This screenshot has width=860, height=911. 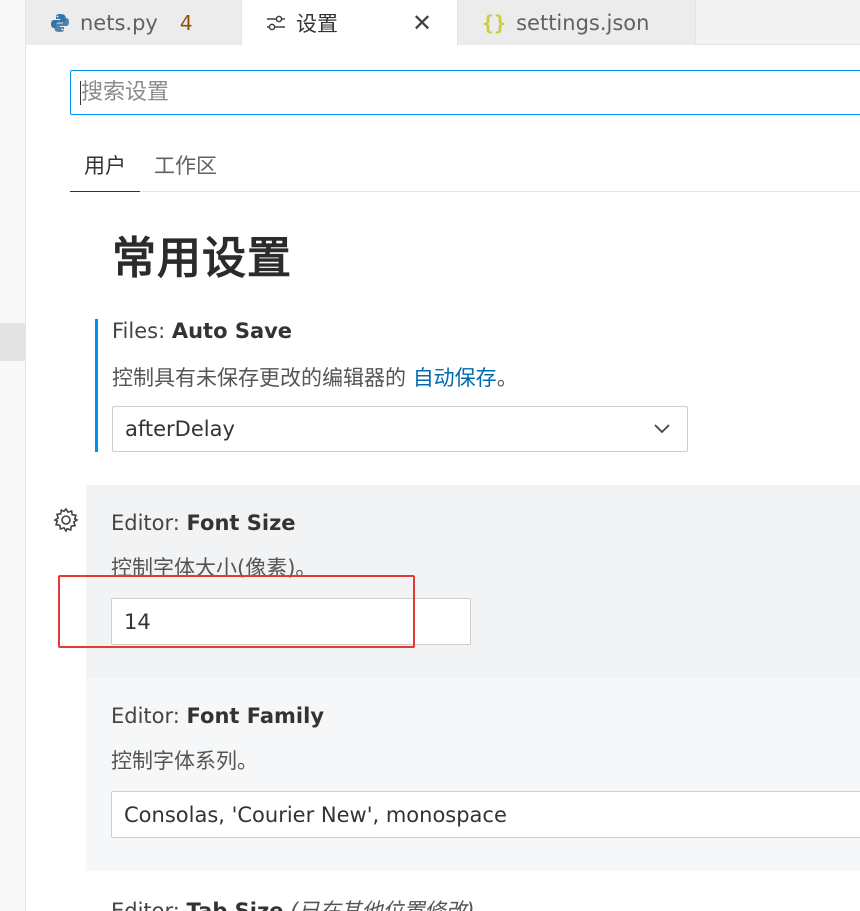 What do you see at coordinates (203, 523) in the screenshot?
I see `setting-title: Editor: Font Size` at bounding box center [203, 523].